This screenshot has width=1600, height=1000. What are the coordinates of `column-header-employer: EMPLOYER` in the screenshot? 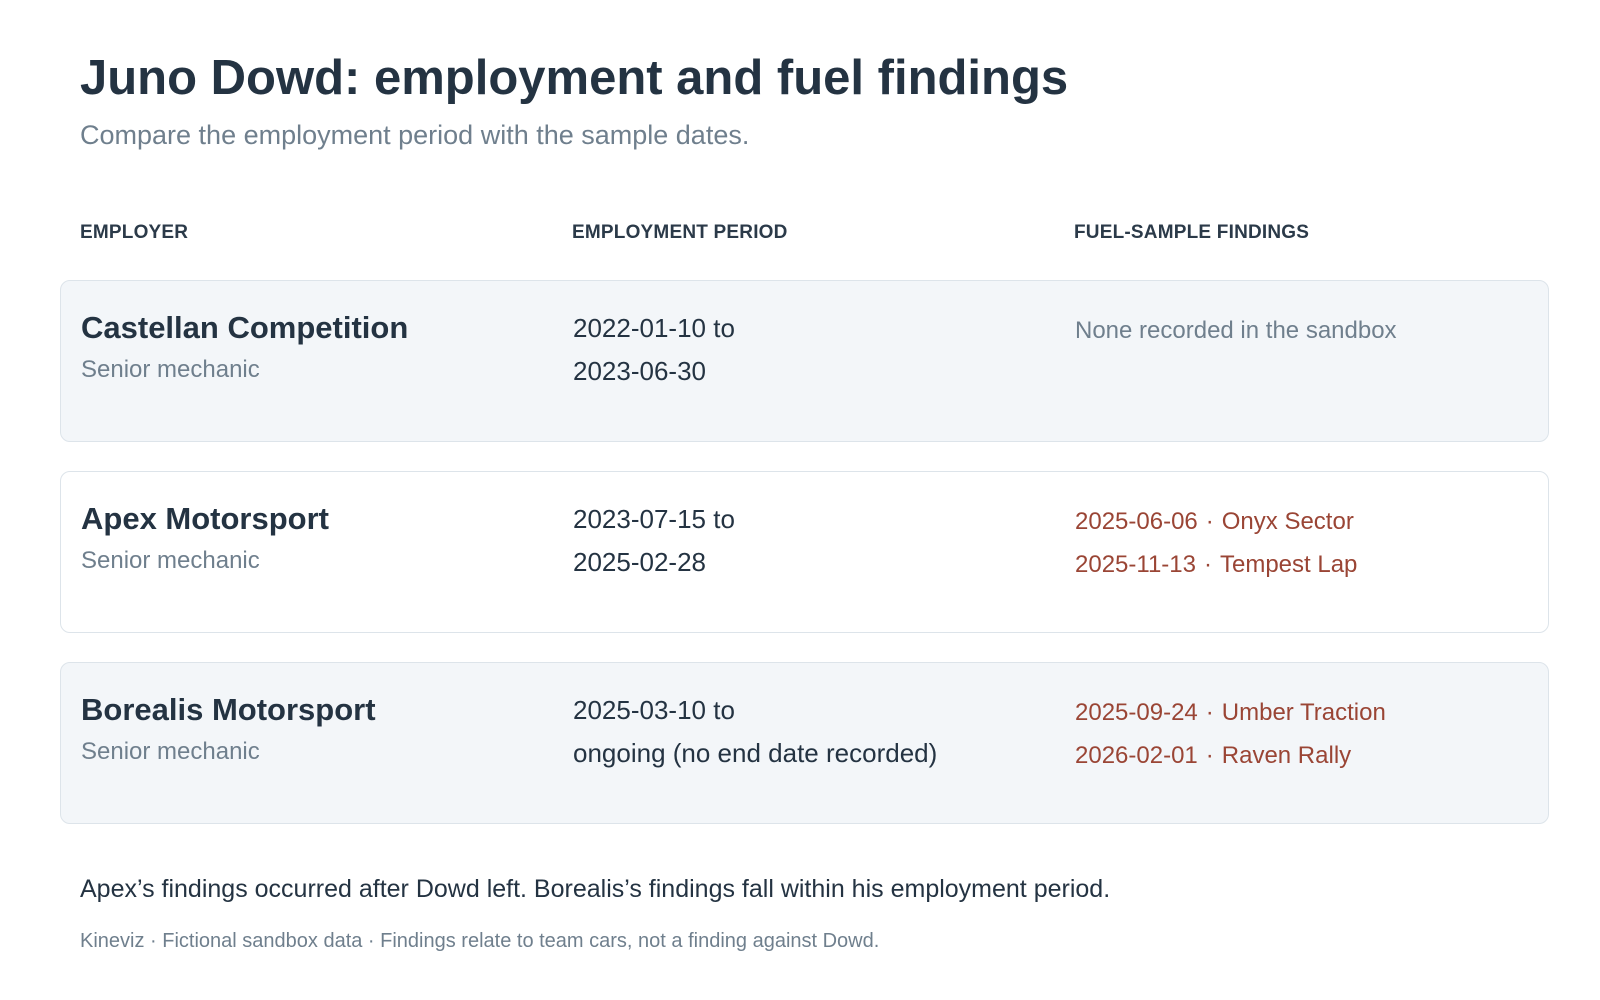 It's located at (134, 232).